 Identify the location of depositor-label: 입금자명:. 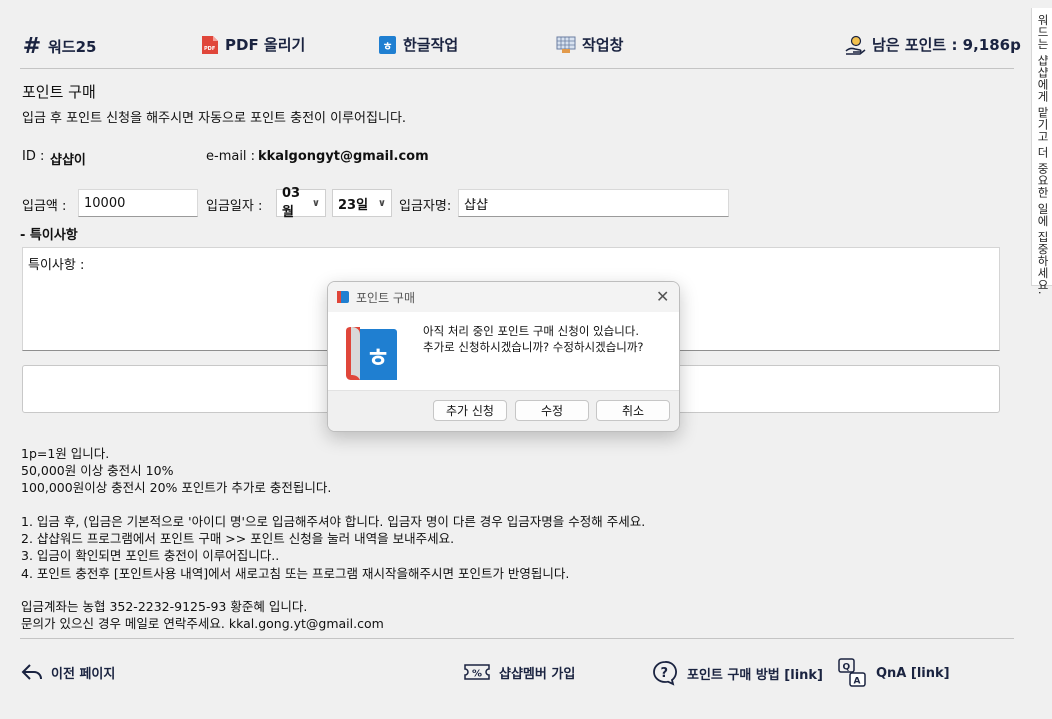
(425, 206).